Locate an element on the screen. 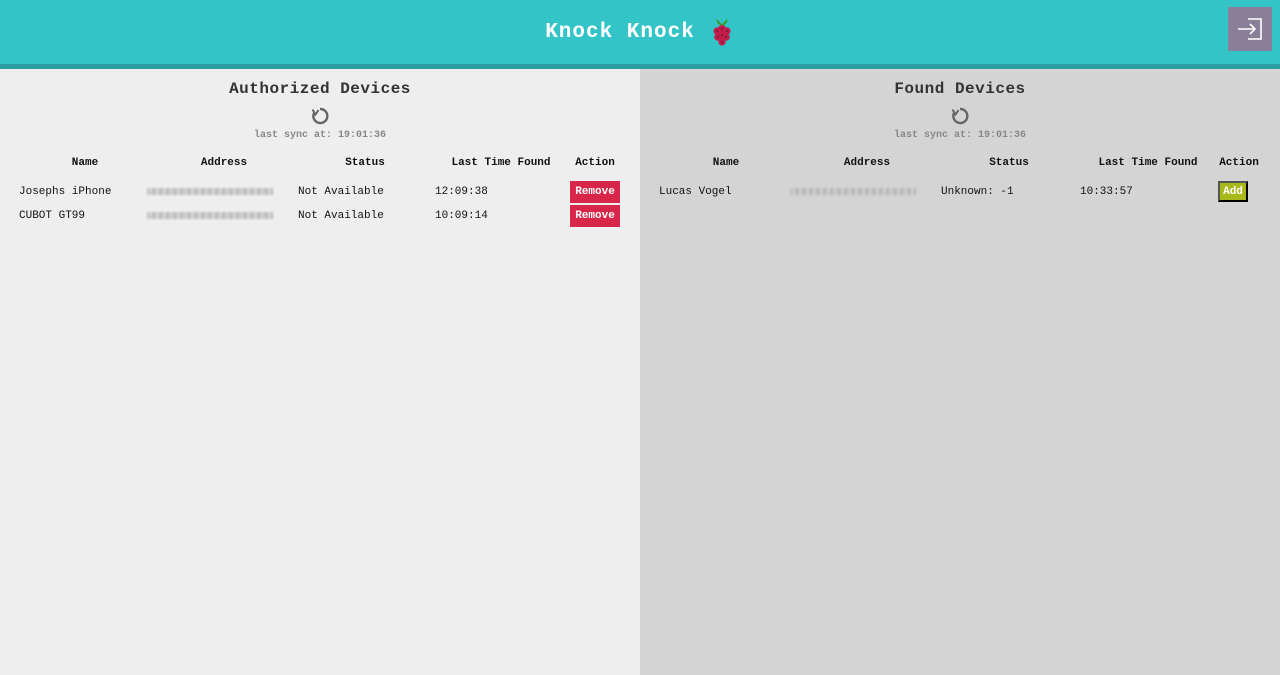 This screenshot has height=675, width=1280. logout-button is located at coordinates (1250, 29).